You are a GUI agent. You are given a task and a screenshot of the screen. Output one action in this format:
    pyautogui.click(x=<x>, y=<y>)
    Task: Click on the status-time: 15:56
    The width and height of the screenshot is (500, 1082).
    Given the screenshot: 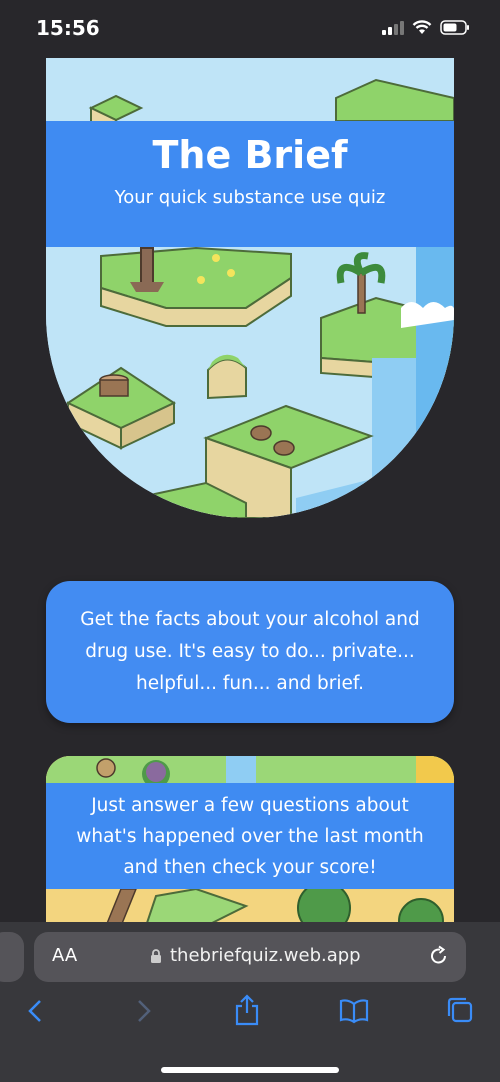 What is the action you would take?
    pyautogui.click(x=68, y=28)
    